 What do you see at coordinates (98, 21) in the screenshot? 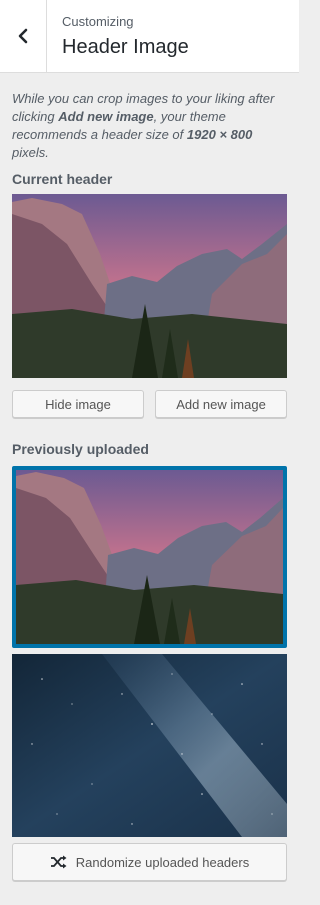
I see `breadcrumb: Customizing` at bounding box center [98, 21].